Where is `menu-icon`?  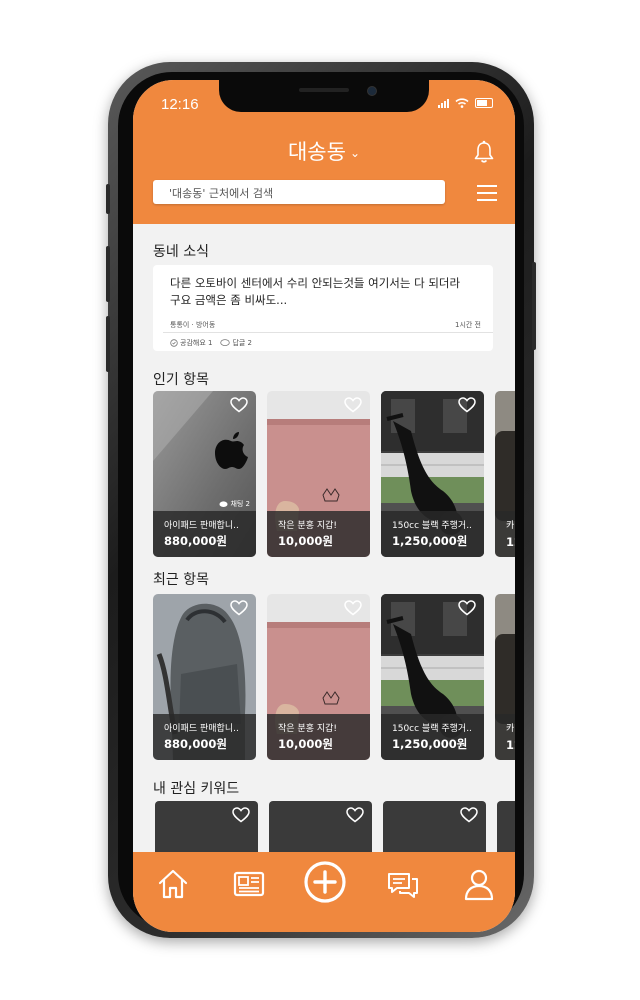
menu-icon is located at coordinates (487, 193).